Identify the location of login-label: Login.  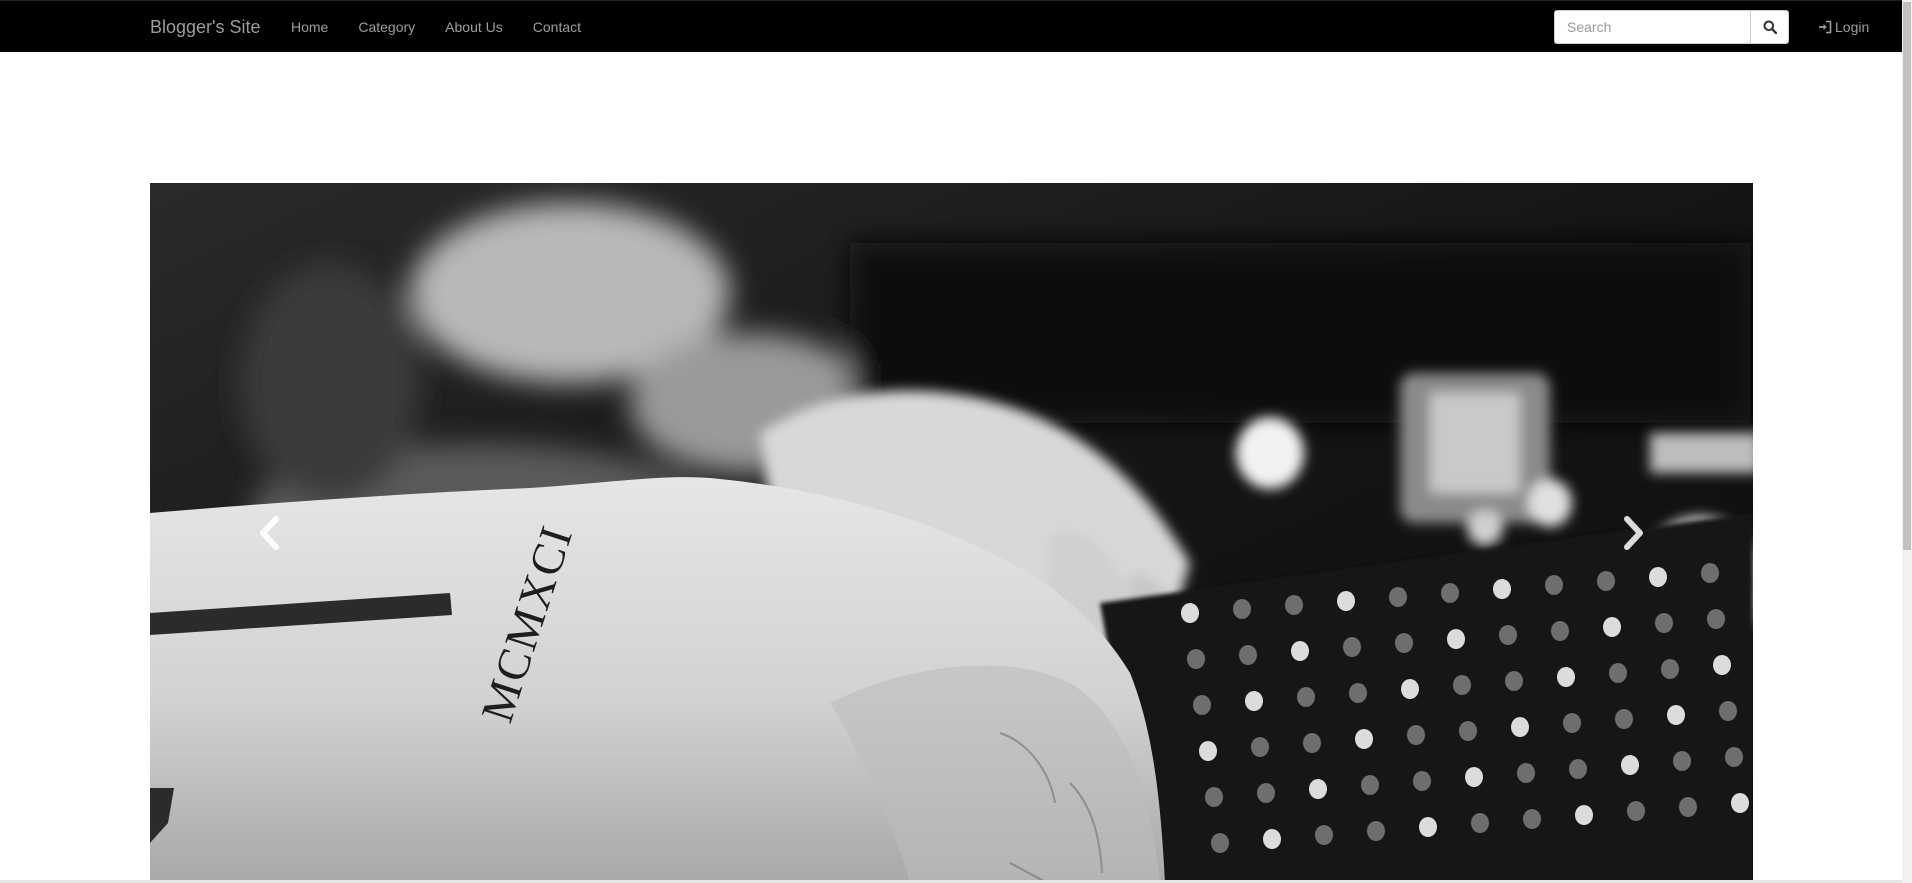
(1852, 27).